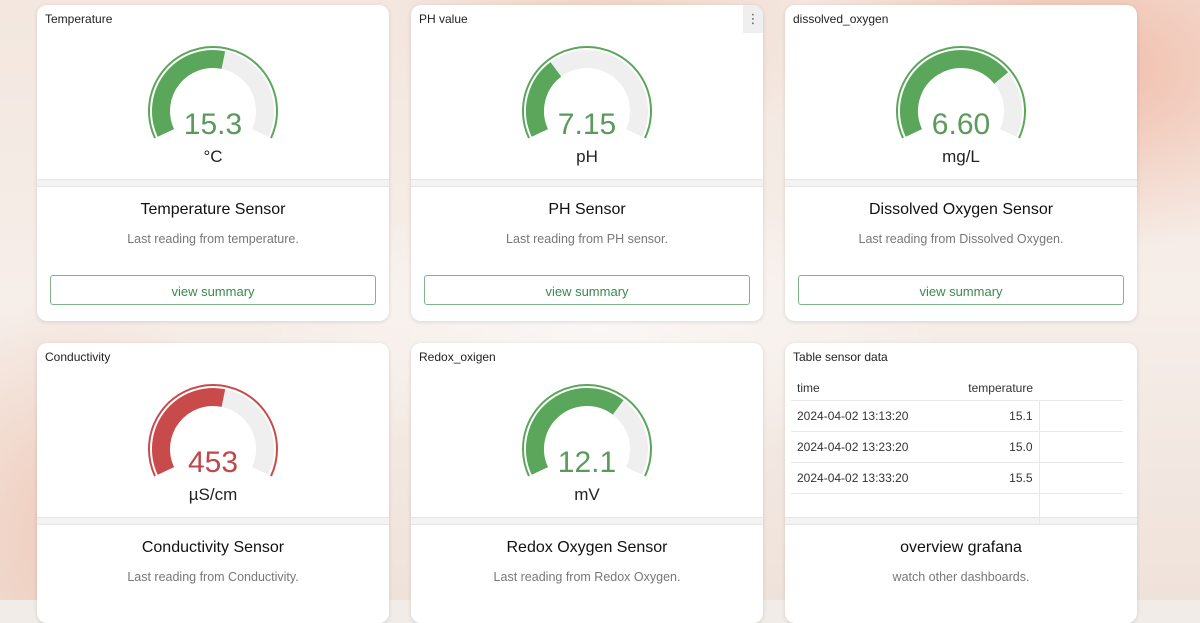 The image size is (1200, 623). I want to click on dissolved-oxygen-gauge-panel: dissolved_oxygen 6.60 mg/L, so click(961, 92).